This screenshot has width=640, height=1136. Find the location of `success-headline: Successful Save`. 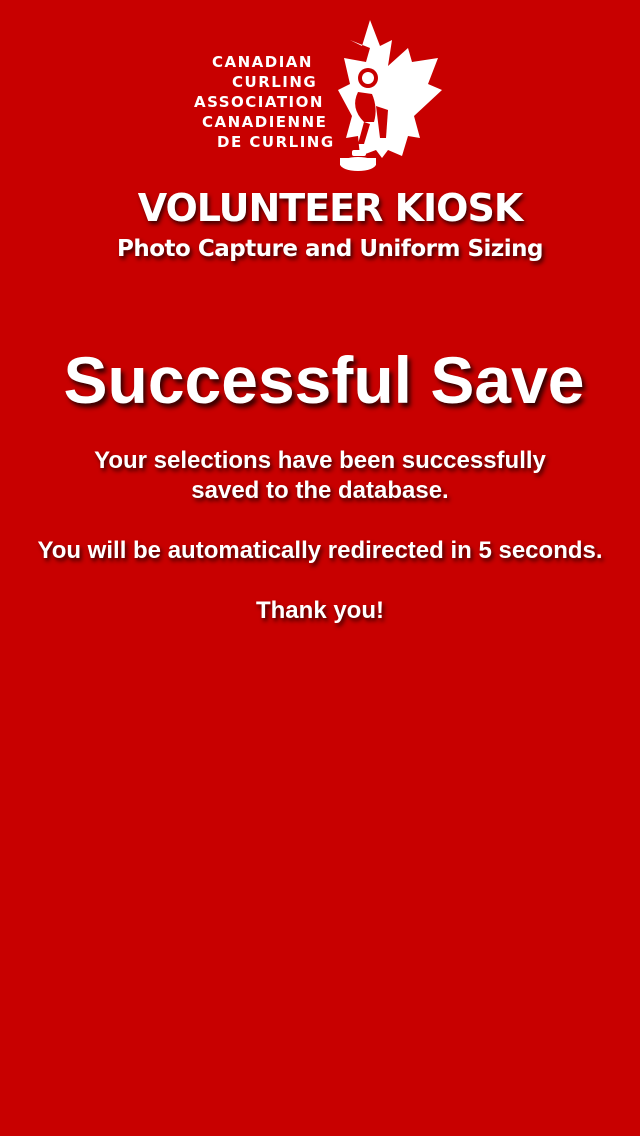

success-headline: Successful Save is located at coordinates (324, 380).